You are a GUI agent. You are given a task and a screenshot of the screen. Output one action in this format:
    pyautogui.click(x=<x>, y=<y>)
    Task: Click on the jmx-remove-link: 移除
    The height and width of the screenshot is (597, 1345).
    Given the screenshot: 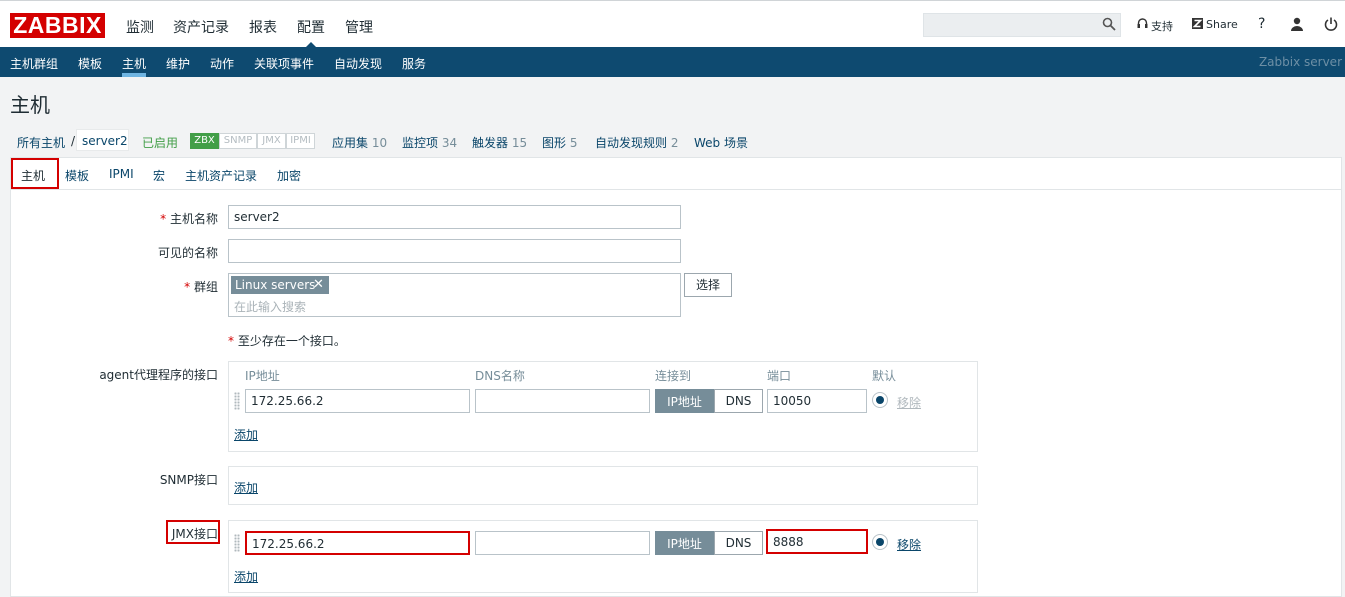 What is the action you would take?
    pyautogui.click(x=909, y=544)
    